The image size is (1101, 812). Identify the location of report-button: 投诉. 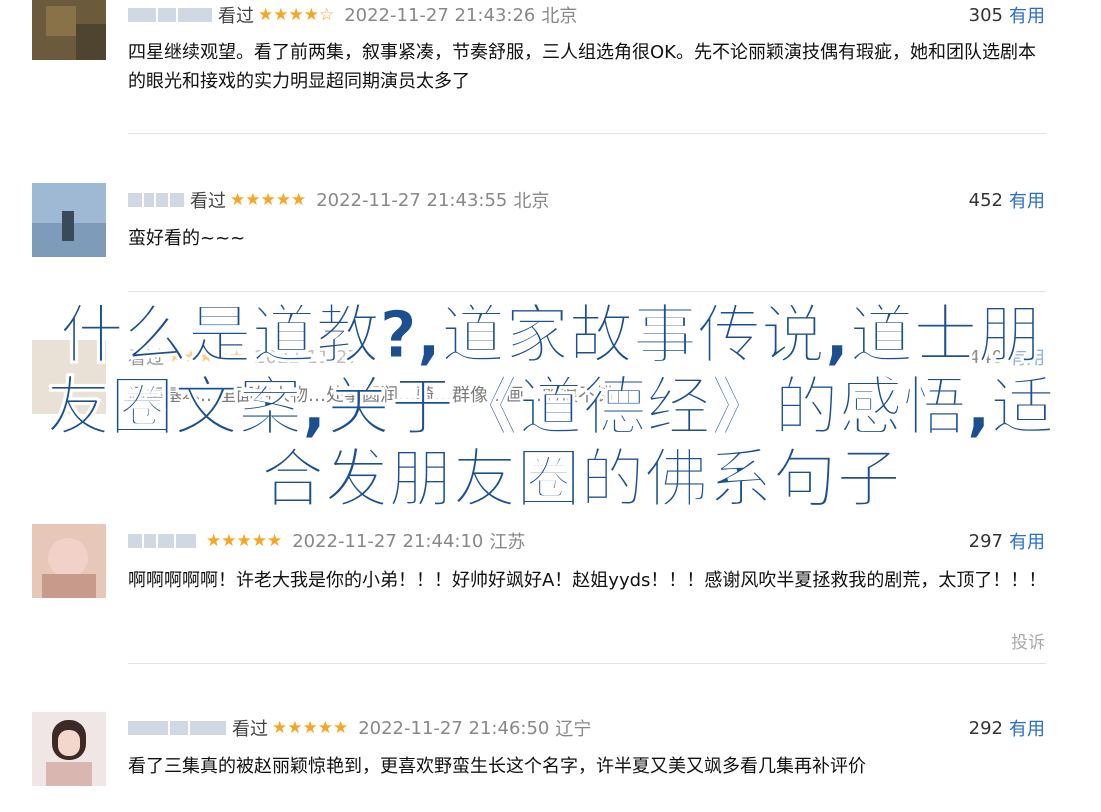
(1028, 640).